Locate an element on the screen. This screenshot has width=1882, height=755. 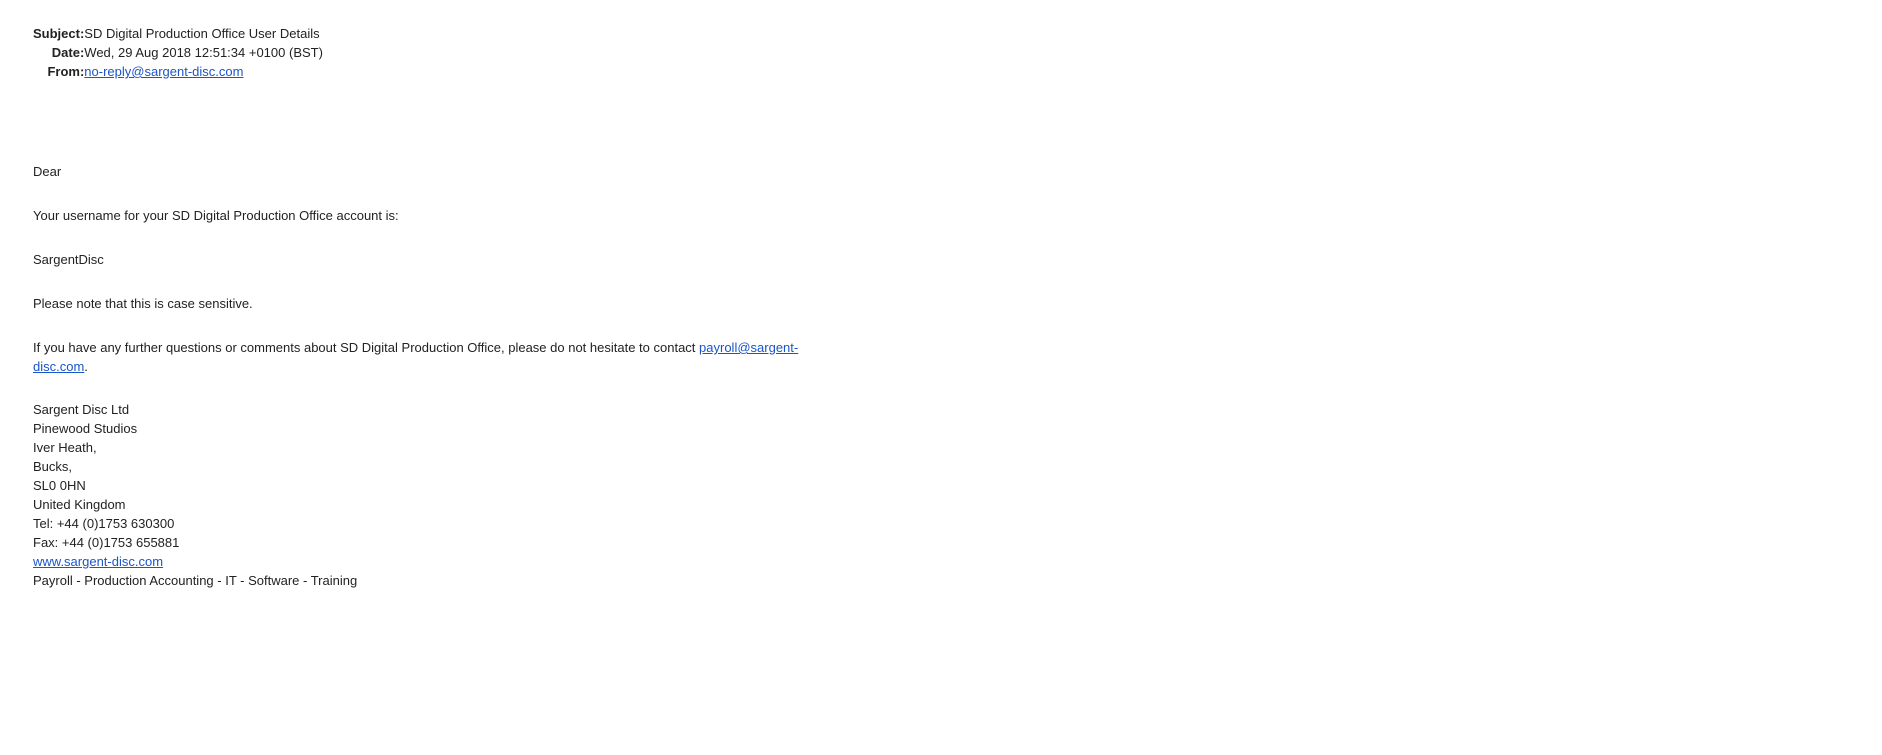
from-email-link: no-reply@sargent-disc.com is located at coordinates (163, 71).